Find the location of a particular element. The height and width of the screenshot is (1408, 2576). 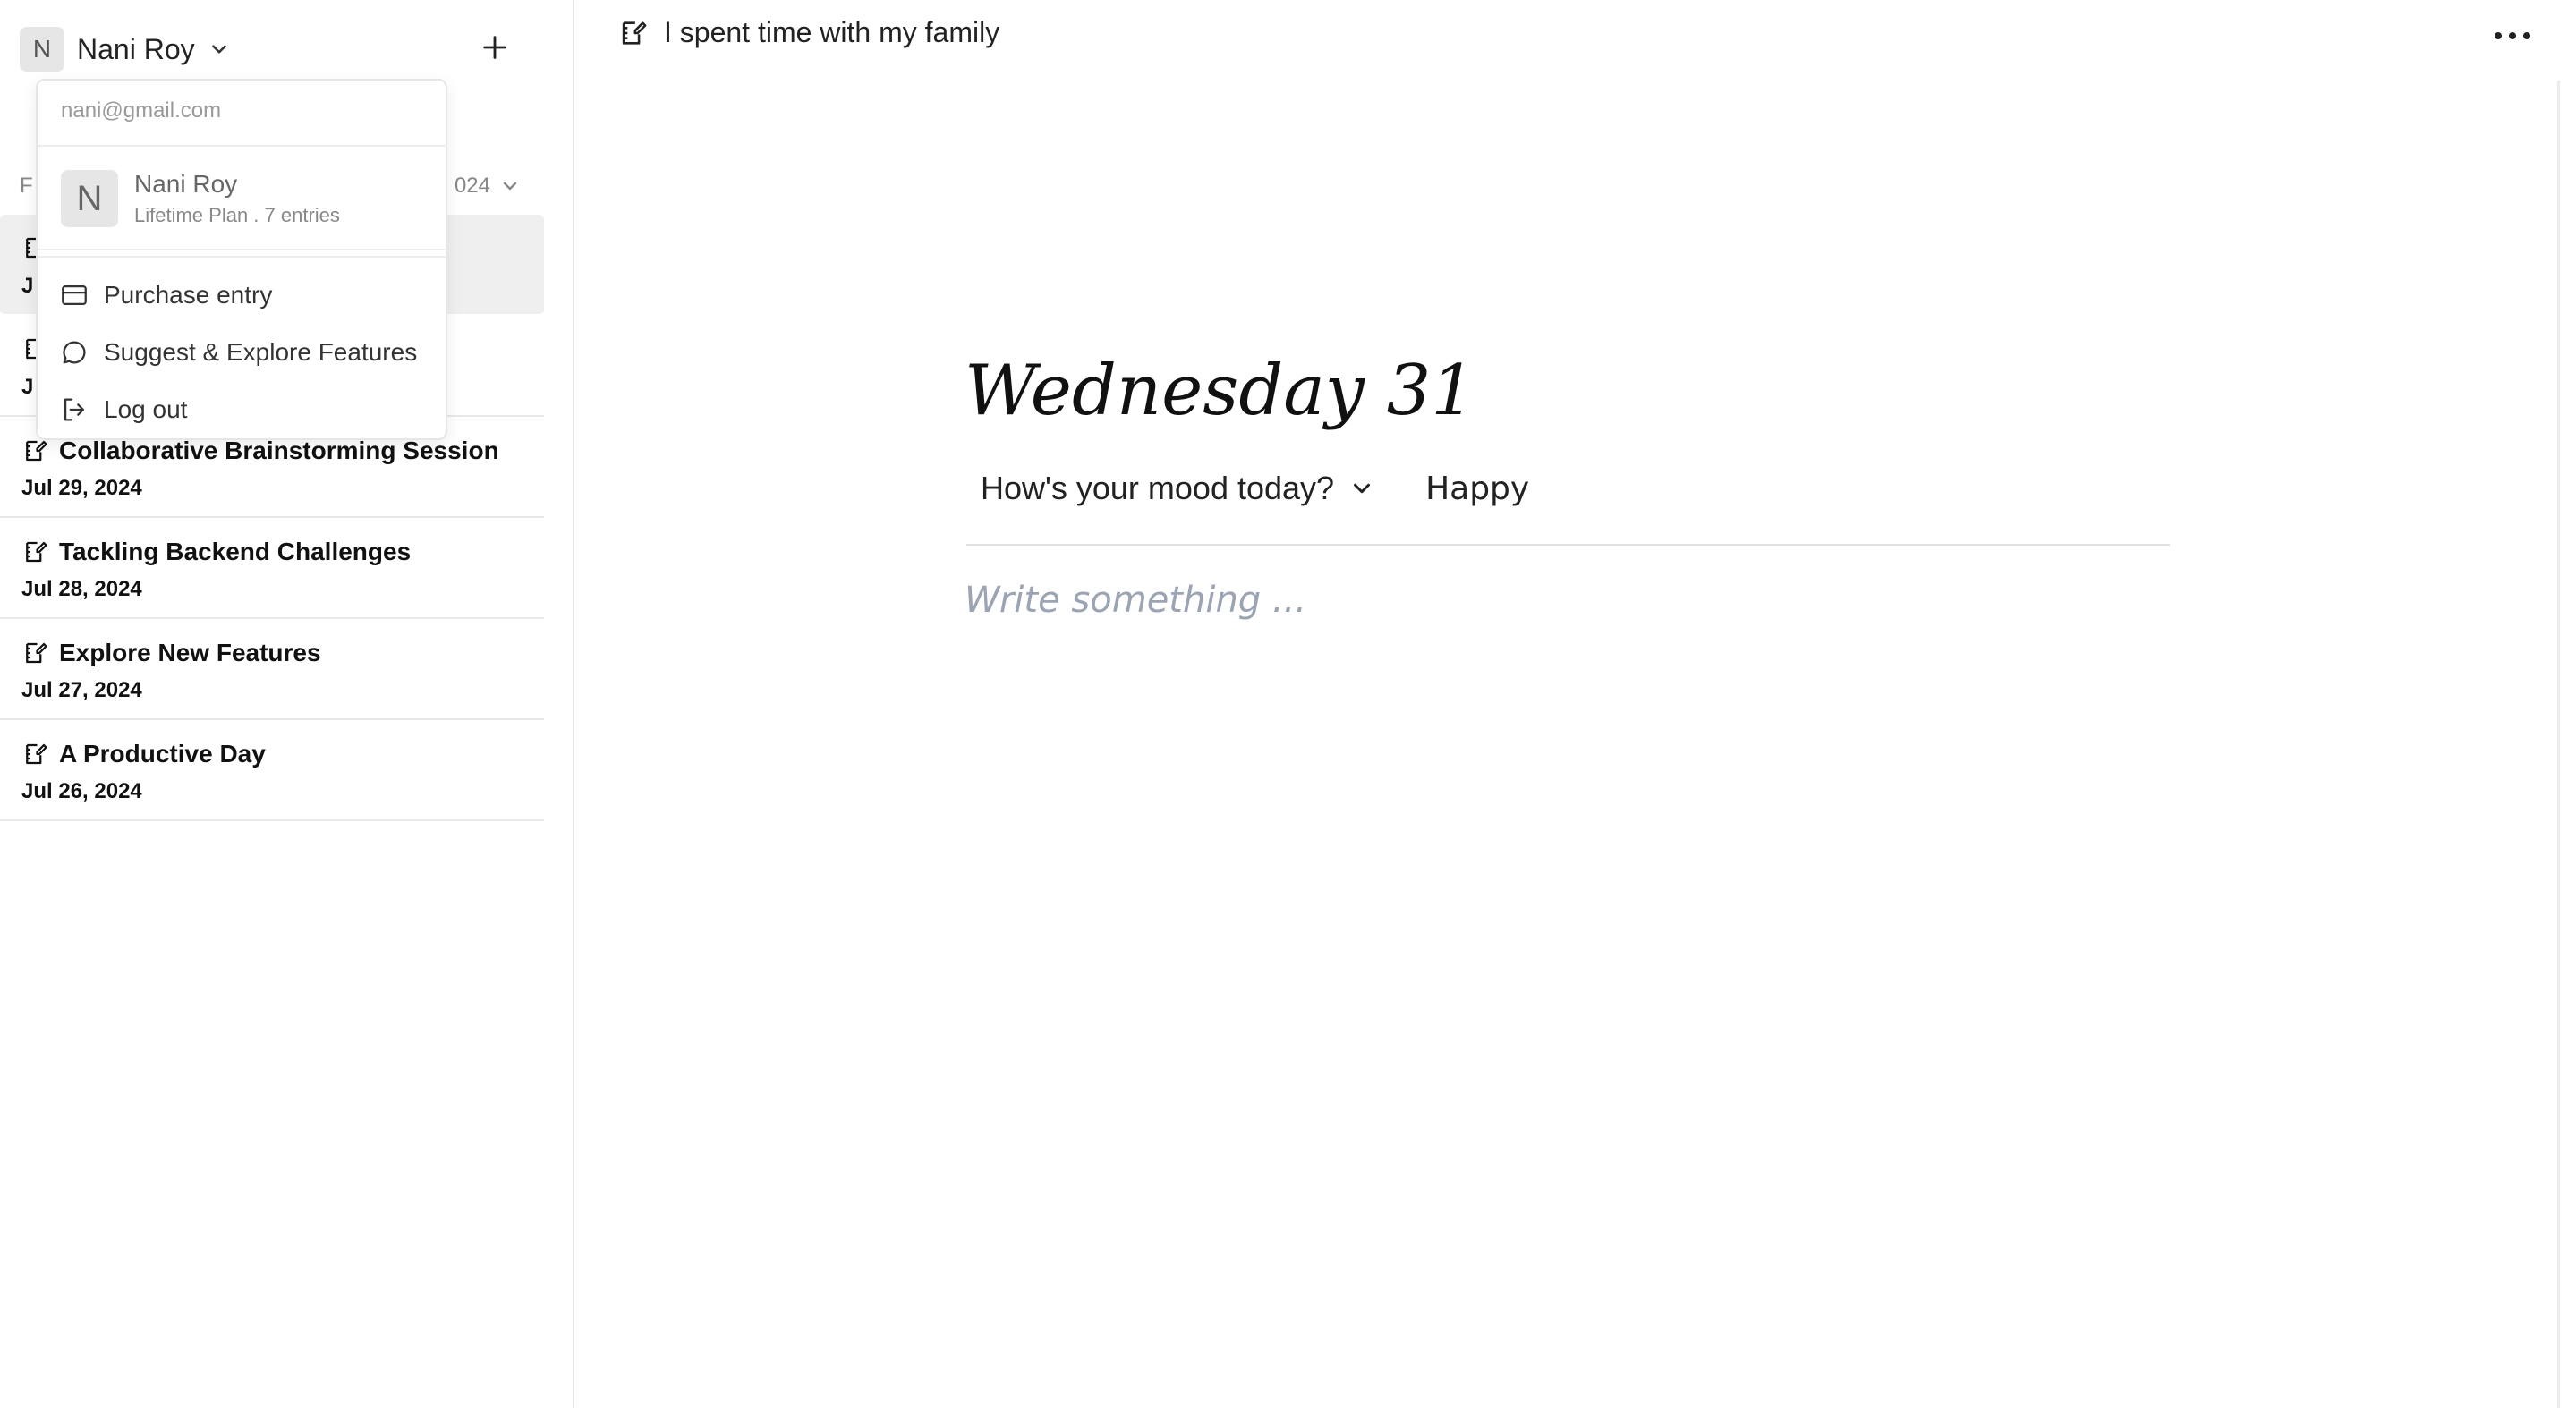

account-email: nani@gmail.com is located at coordinates (141, 110).